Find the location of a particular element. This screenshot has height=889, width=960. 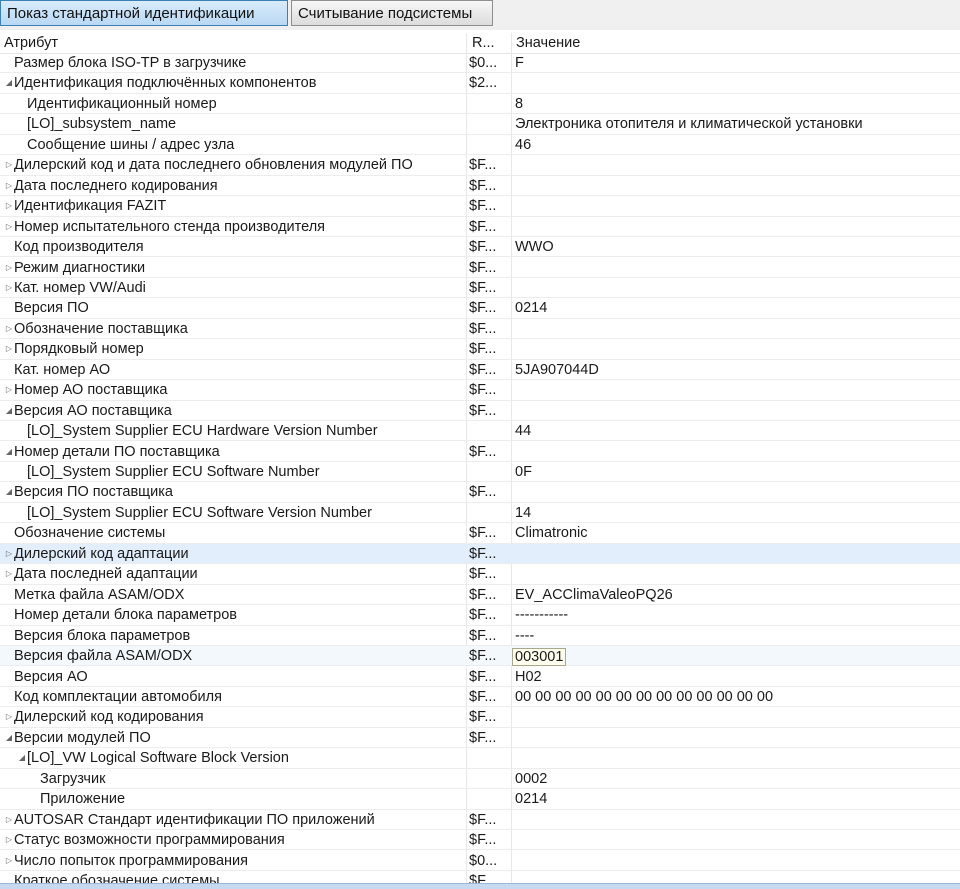

horizontal-scrollbar is located at coordinates (480, 886).